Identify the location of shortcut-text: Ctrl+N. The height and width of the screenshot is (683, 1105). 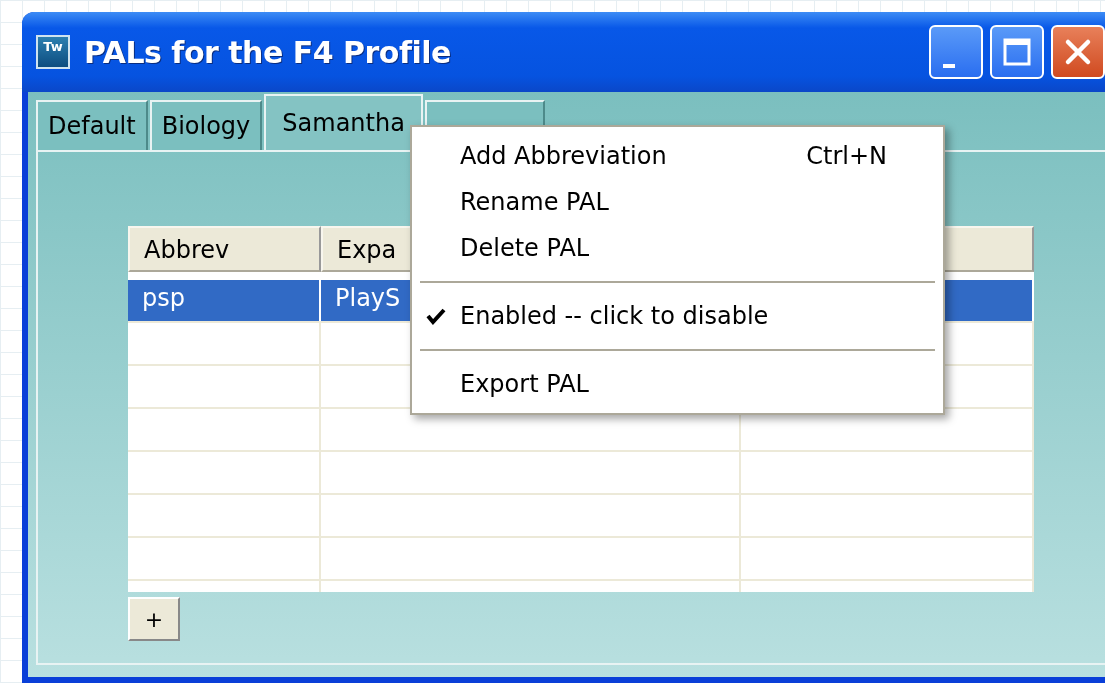
(846, 156).